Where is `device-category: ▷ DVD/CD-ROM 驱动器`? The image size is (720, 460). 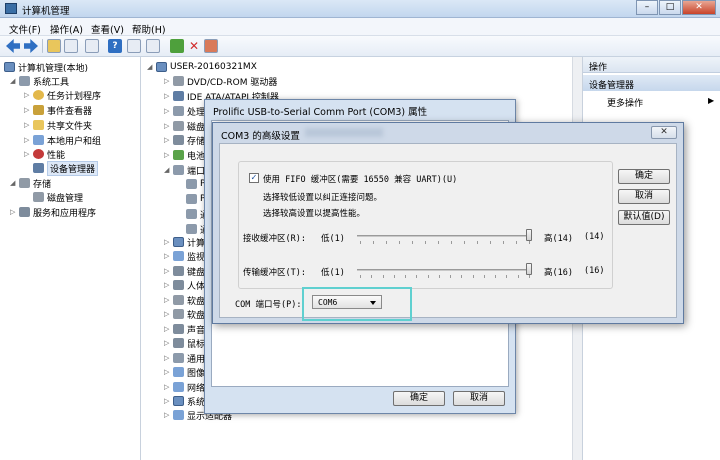
device-category: ▷ DVD/CD-ROM 驱动器 is located at coordinates (220, 81).